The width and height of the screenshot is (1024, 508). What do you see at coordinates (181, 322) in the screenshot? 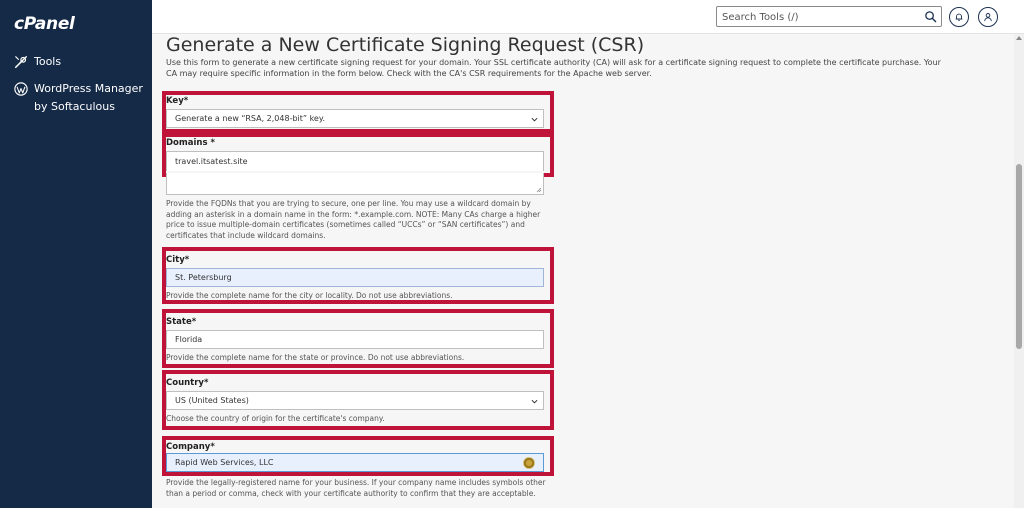
I see `state-label: State*` at bounding box center [181, 322].